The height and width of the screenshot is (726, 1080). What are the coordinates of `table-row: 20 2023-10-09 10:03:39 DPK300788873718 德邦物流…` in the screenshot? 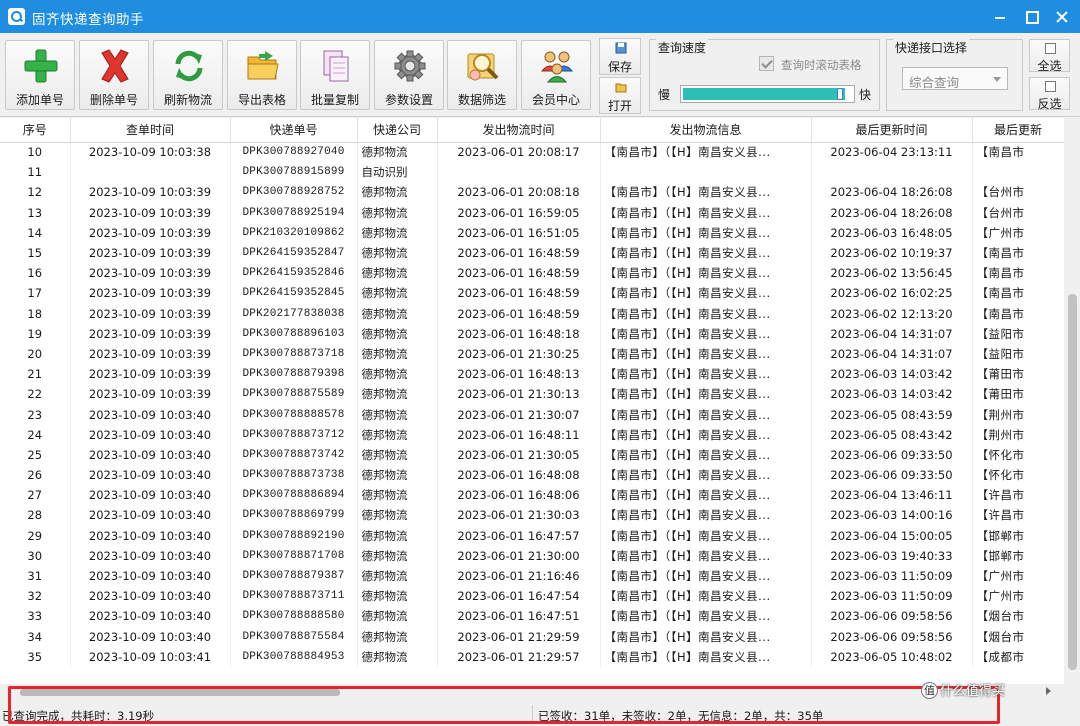 It's located at (532, 354).